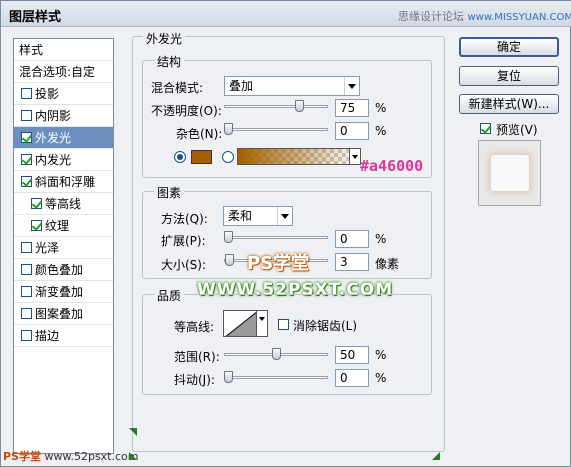 The image size is (571, 467). What do you see at coordinates (276, 106) in the screenshot?
I see `opacity-slider` at bounding box center [276, 106].